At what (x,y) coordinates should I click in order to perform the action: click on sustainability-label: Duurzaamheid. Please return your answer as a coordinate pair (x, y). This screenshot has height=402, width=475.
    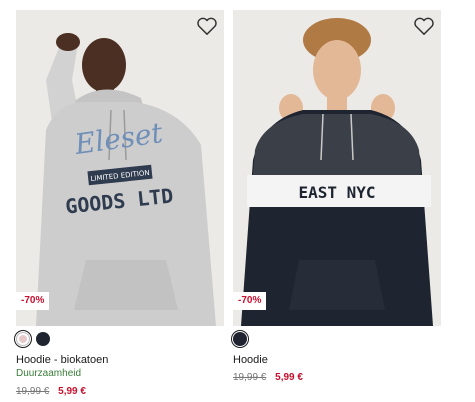
    Looking at the image, I should click on (49, 373).